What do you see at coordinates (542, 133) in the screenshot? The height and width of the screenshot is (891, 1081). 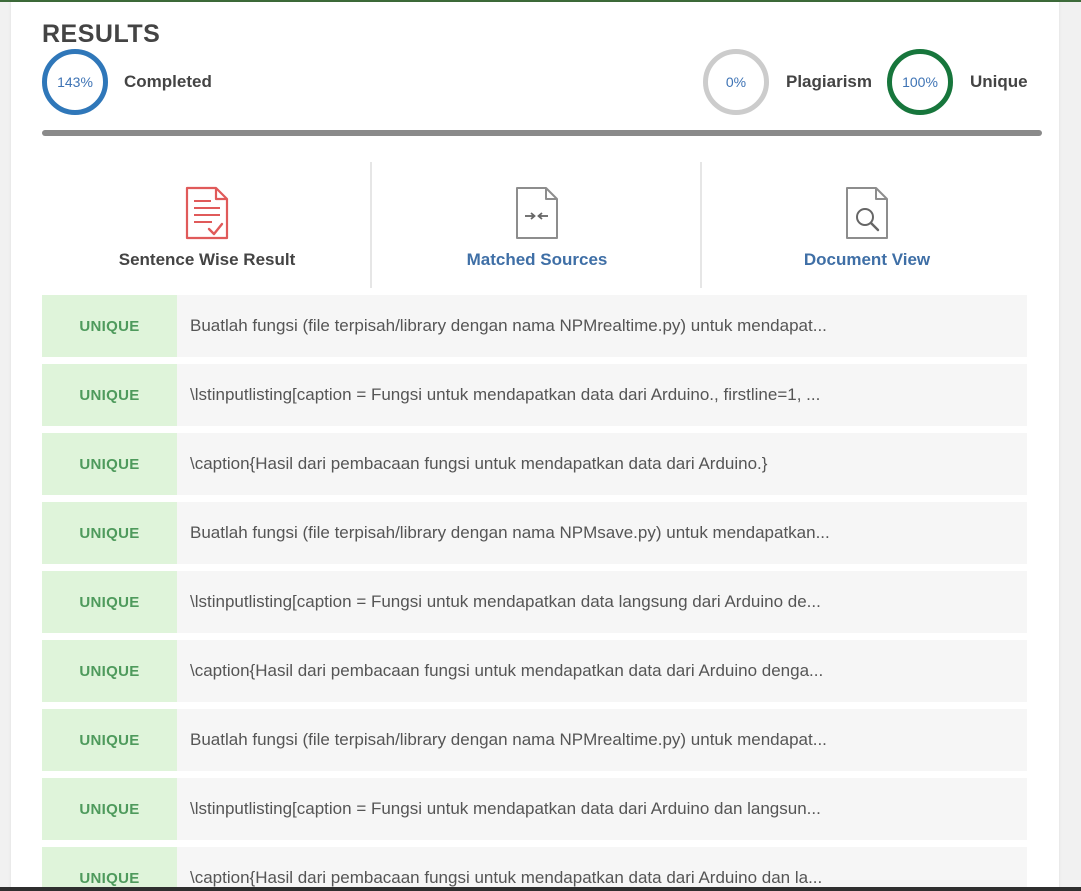 I see `progress-bar` at bounding box center [542, 133].